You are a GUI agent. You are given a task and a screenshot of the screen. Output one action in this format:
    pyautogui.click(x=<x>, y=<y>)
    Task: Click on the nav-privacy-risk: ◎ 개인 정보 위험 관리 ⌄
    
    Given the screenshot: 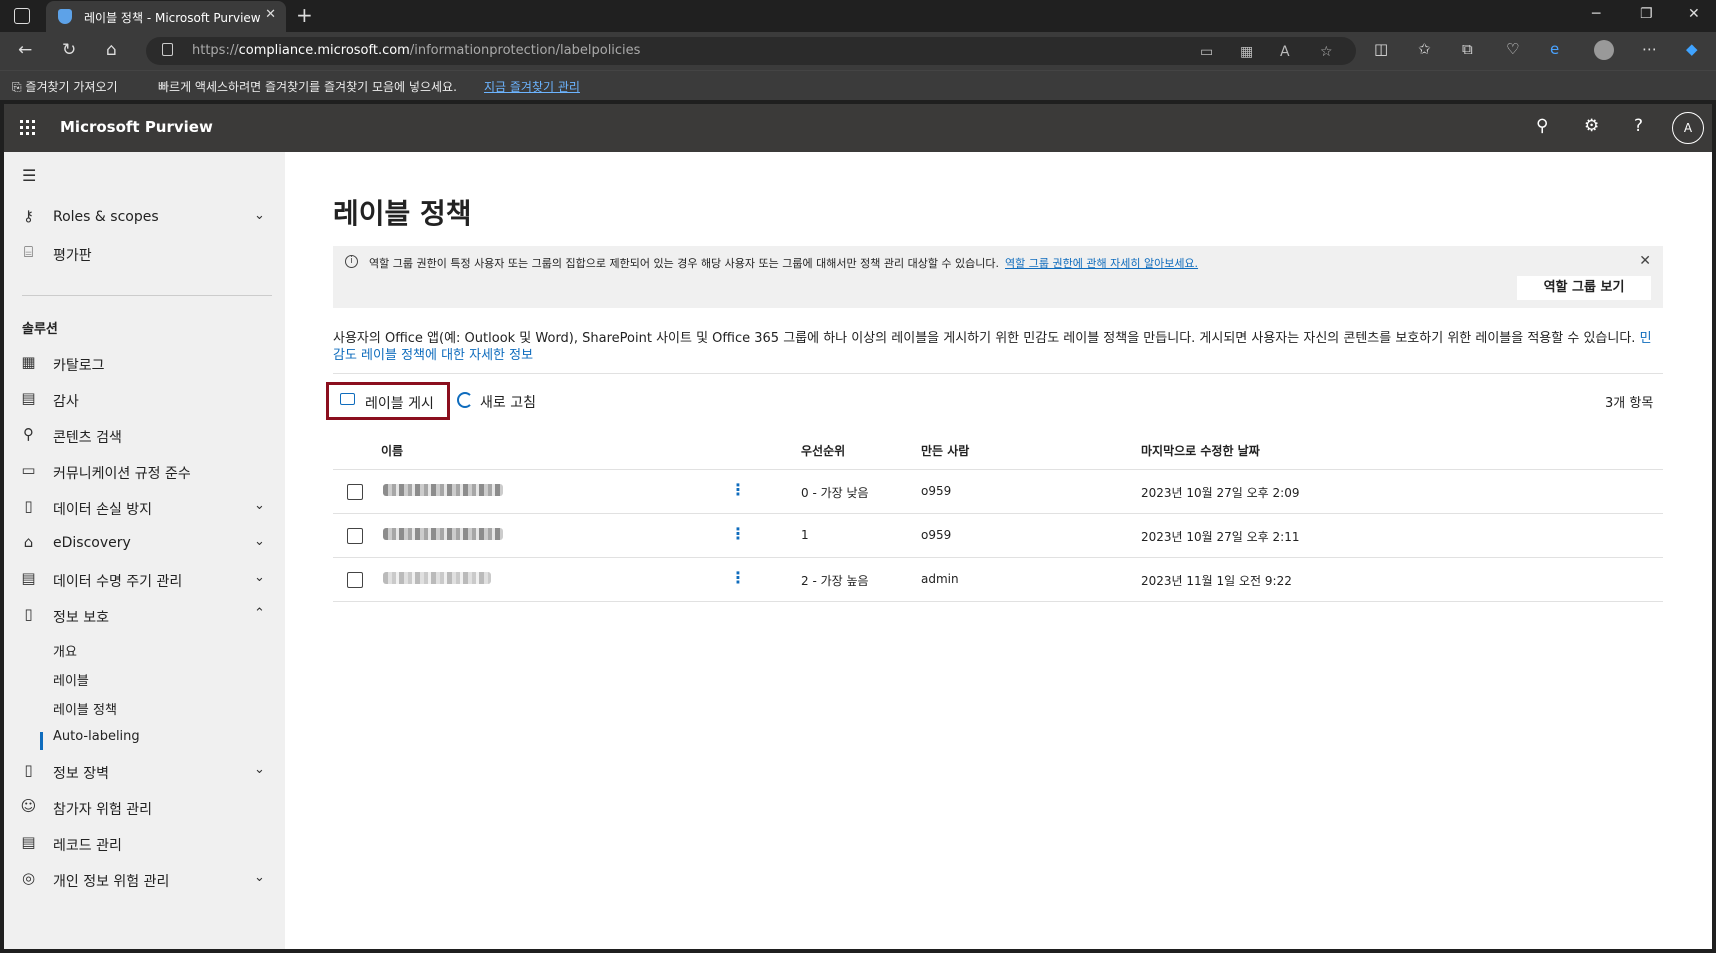 What is the action you would take?
    pyautogui.click(x=144, y=880)
    